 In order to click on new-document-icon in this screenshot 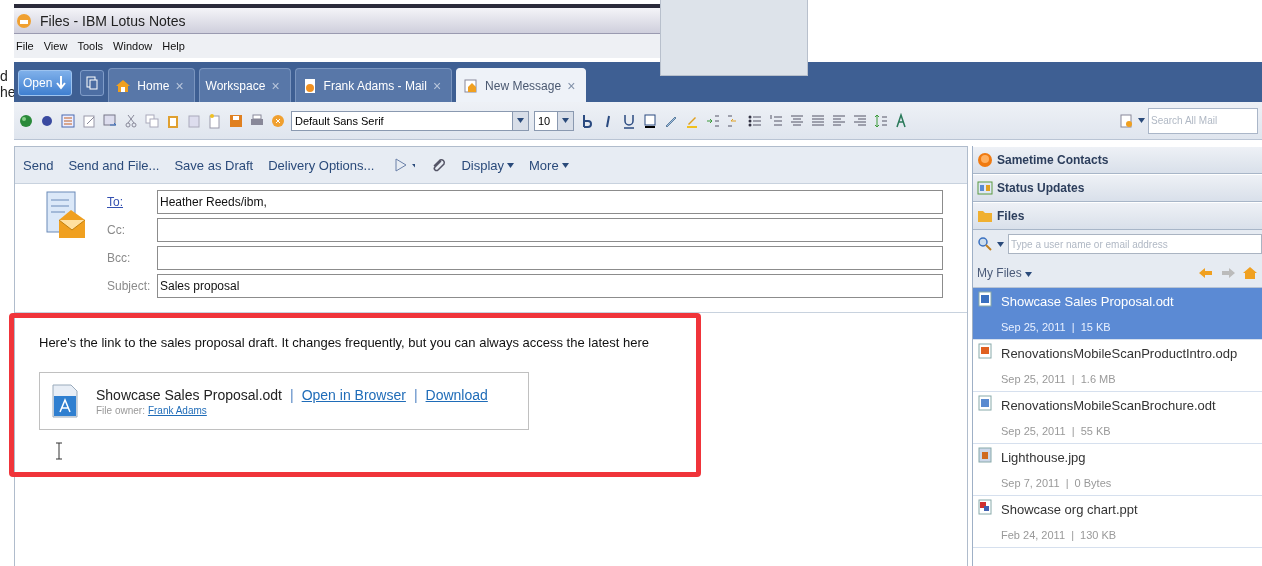, I will do `click(215, 120)`.